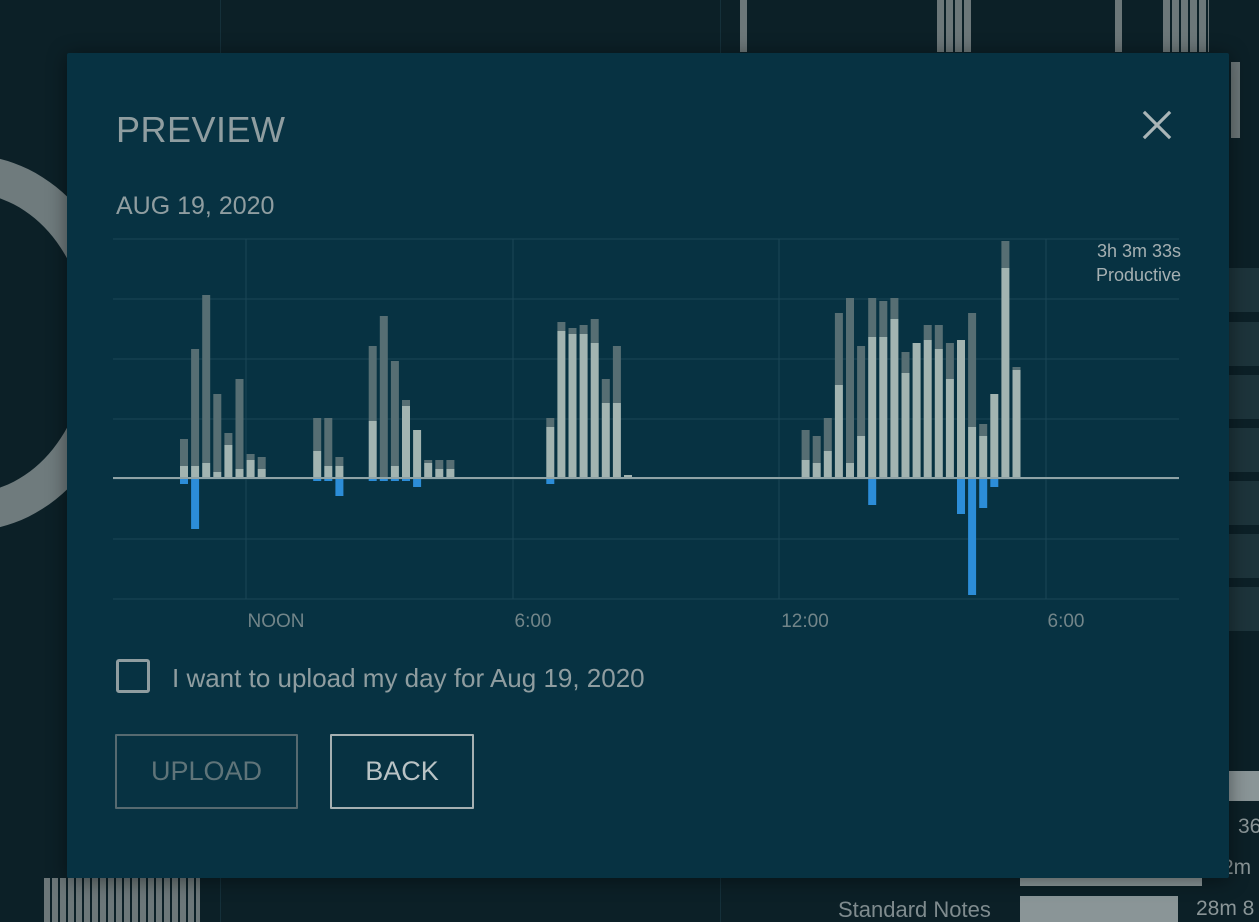 The height and width of the screenshot is (922, 1259). Describe the element at coordinates (276, 621) in the screenshot. I see `x-tick-label: NOON` at that location.